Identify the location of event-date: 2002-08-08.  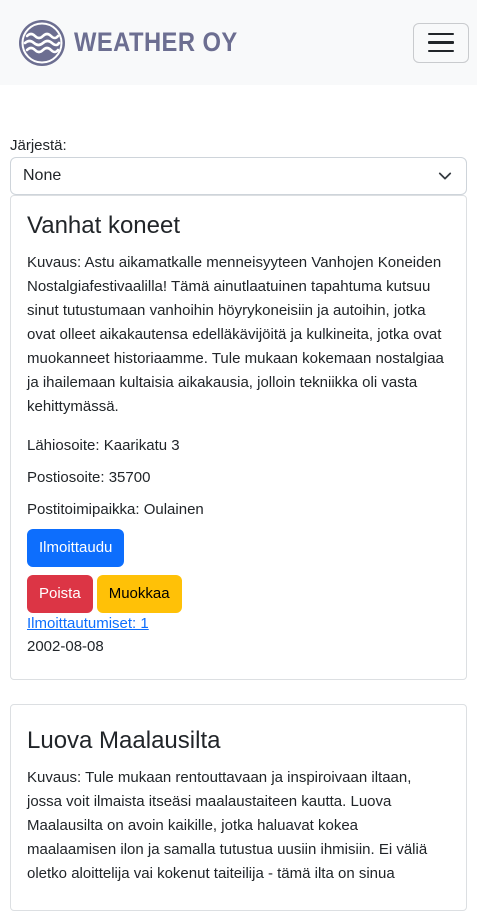
(65, 646).